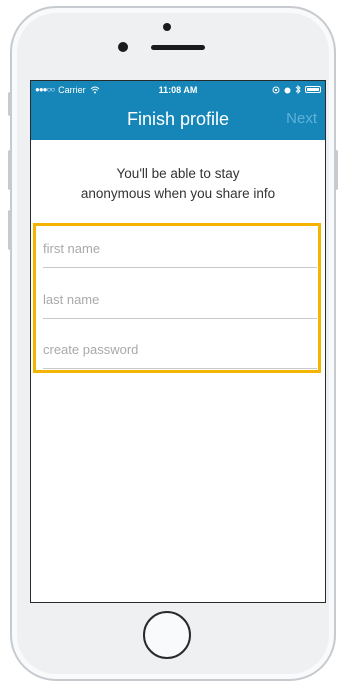 The height and width of the screenshot is (687, 344). Describe the element at coordinates (10, 230) in the screenshot. I see `volume-down-button` at that location.